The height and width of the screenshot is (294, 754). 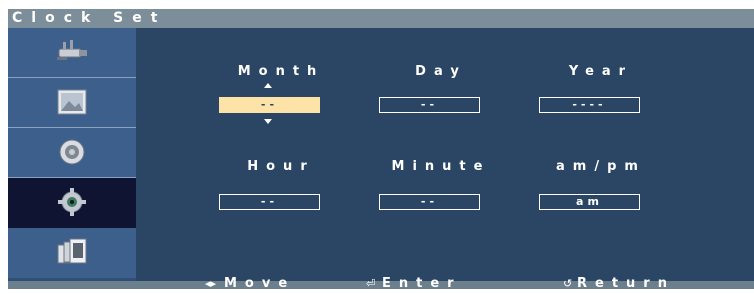 What do you see at coordinates (601, 71) in the screenshot?
I see `year-label: Year` at bounding box center [601, 71].